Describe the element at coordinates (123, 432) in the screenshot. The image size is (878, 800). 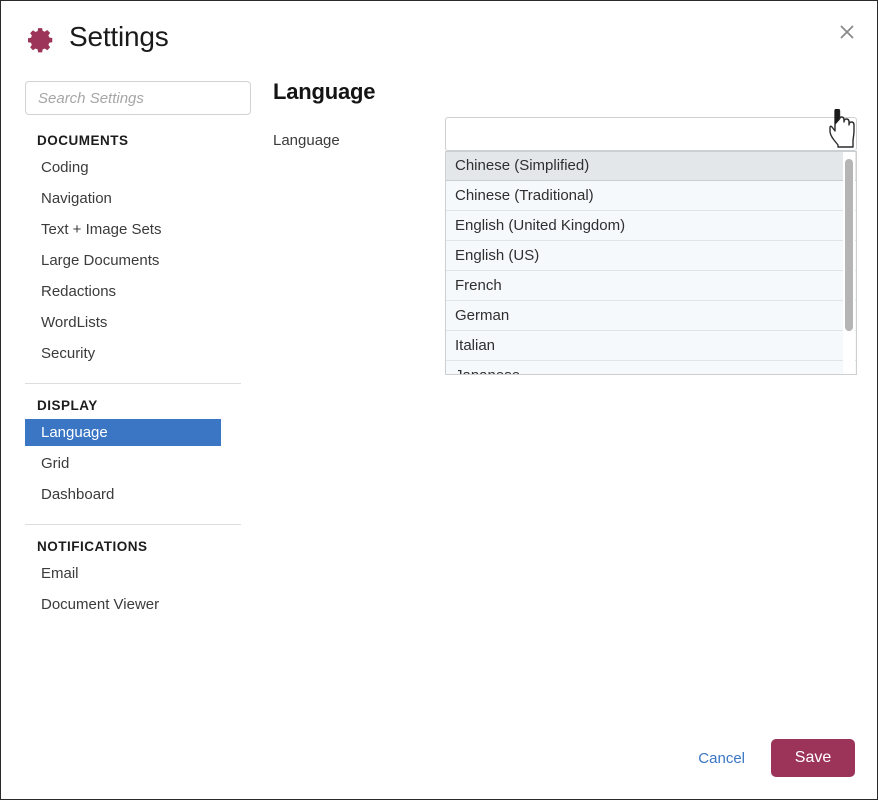
I see `sidebar-item-language: Language` at that location.